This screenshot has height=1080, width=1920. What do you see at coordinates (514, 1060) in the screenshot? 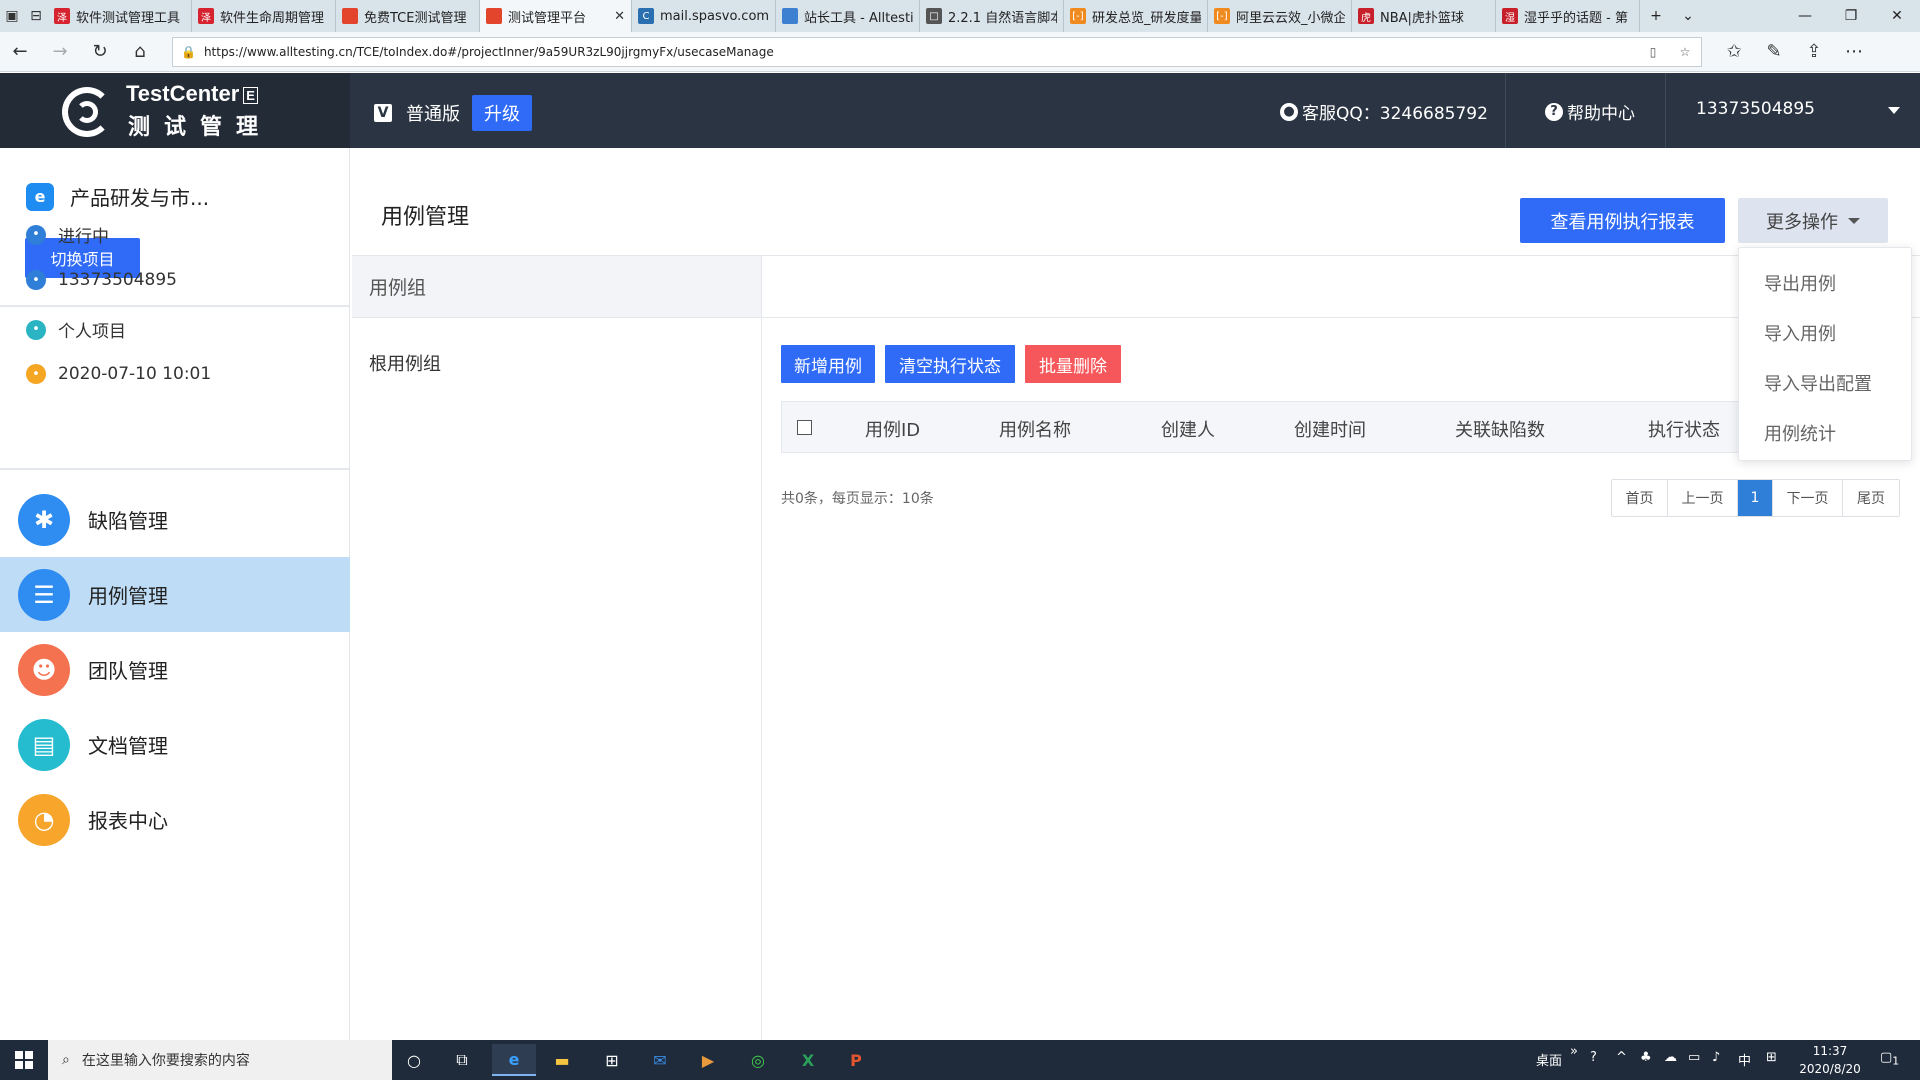
I see `edge-icon: e` at bounding box center [514, 1060].